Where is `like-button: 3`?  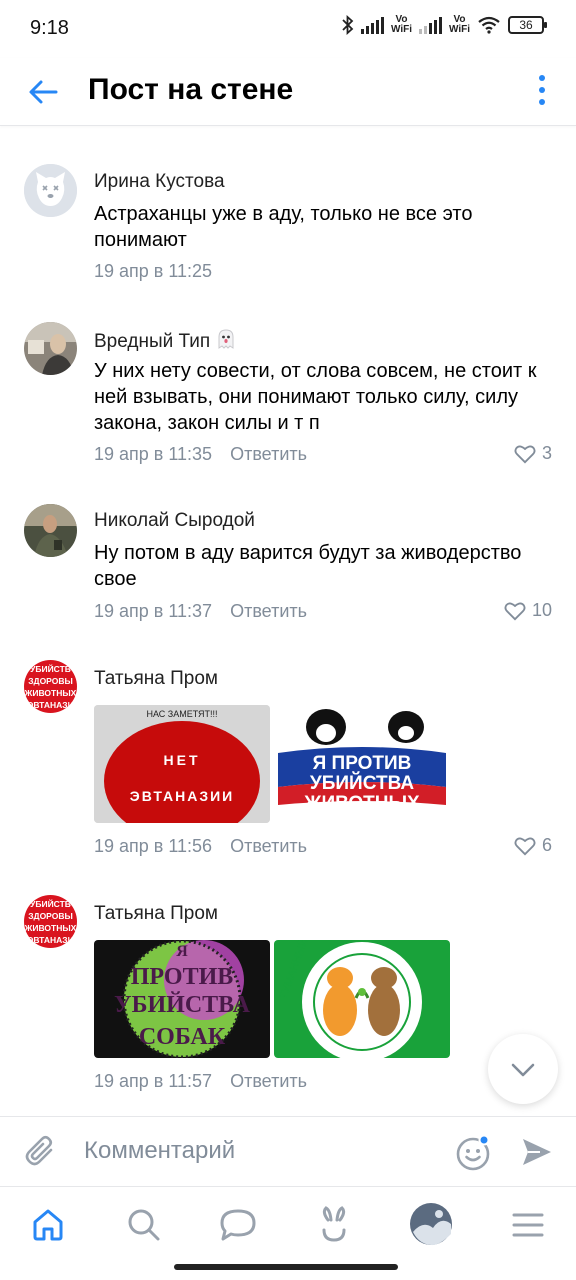 like-button: 3 is located at coordinates (533, 453).